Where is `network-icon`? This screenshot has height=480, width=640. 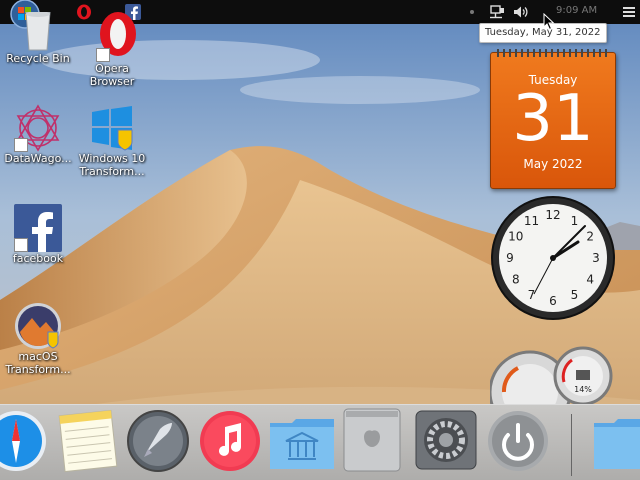 network-icon is located at coordinates (497, 12).